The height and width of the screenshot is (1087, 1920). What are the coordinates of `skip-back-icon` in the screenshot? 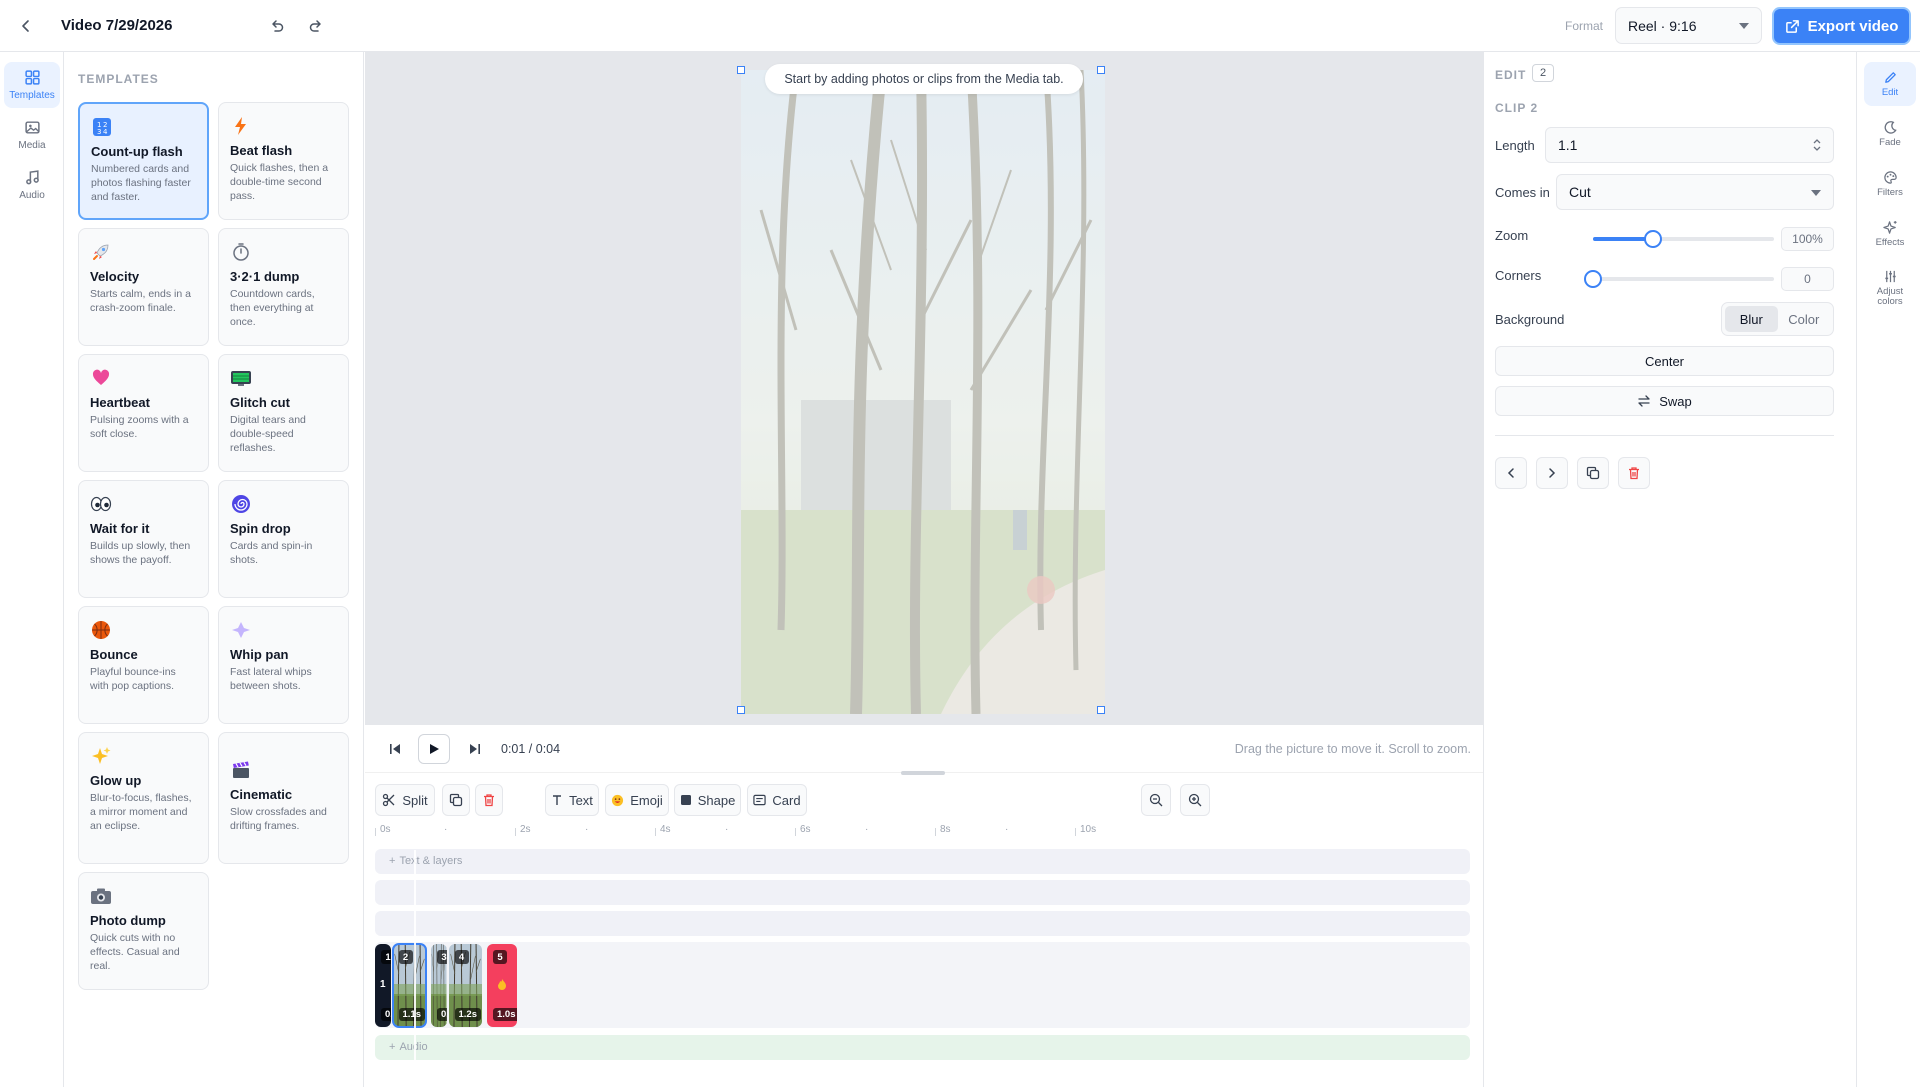 It's located at (395, 749).